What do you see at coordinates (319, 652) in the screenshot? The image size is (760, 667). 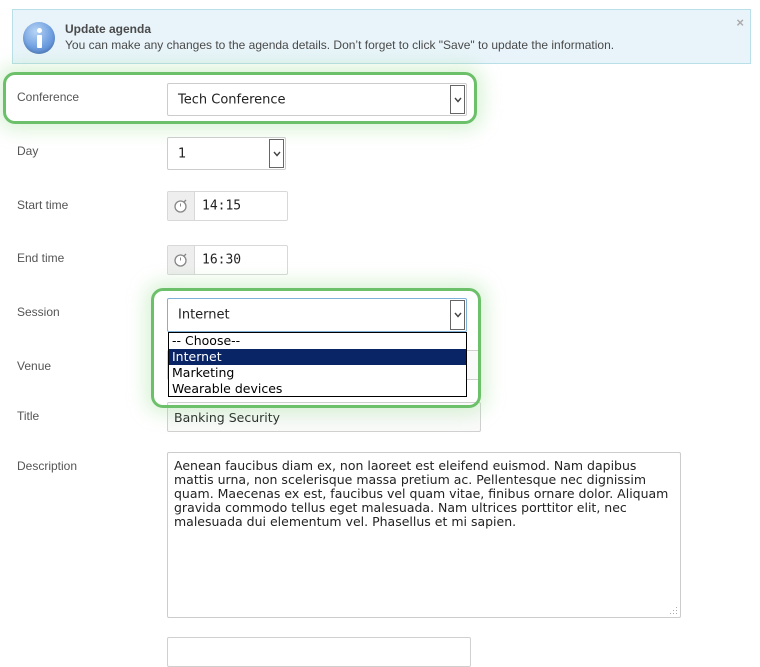 I see `next-field-input` at bounding box center [319, 652].